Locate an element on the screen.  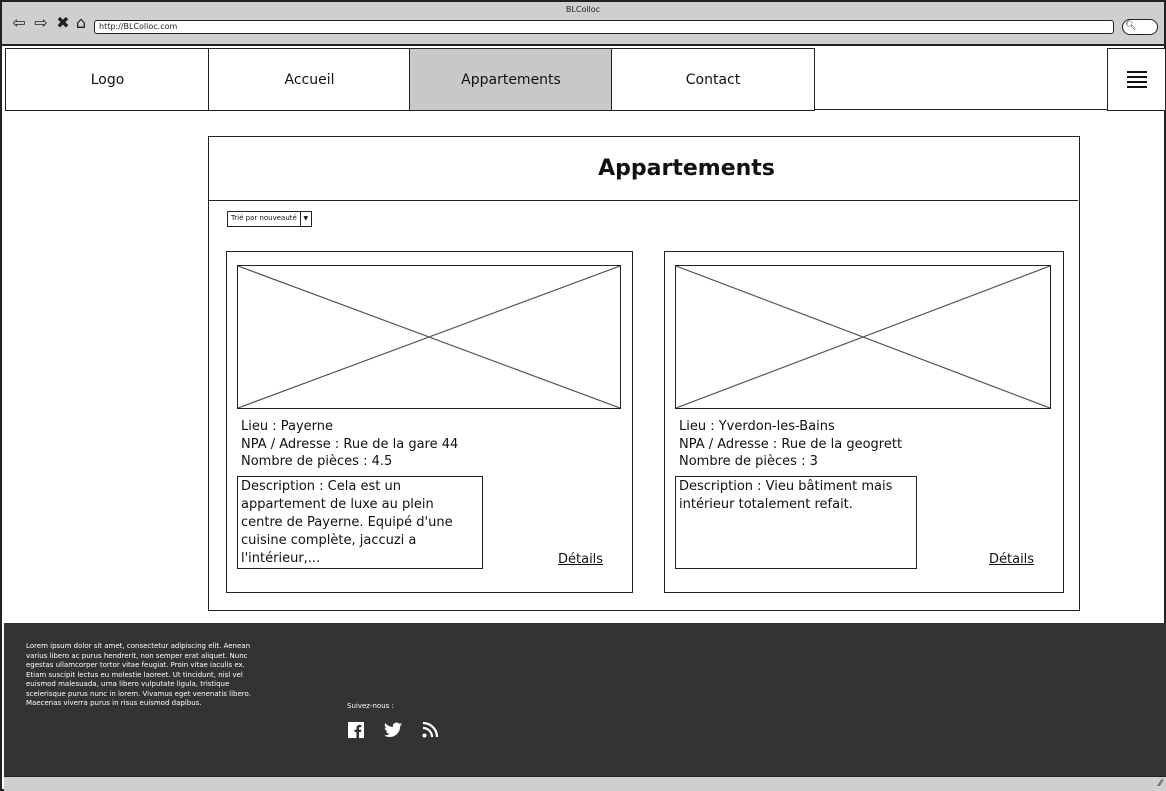
browser-search-box: 🔍︎ is located at coordinates (1140, 27).